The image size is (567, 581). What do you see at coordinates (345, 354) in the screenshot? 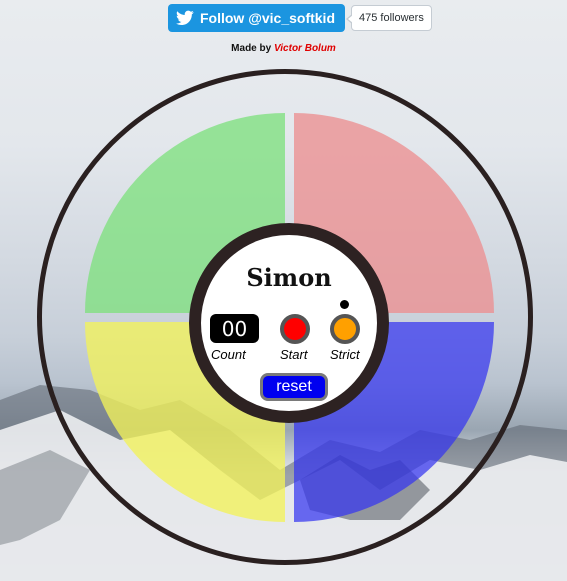
I see `strict-label: Strict` at bounding box center [345, 354].